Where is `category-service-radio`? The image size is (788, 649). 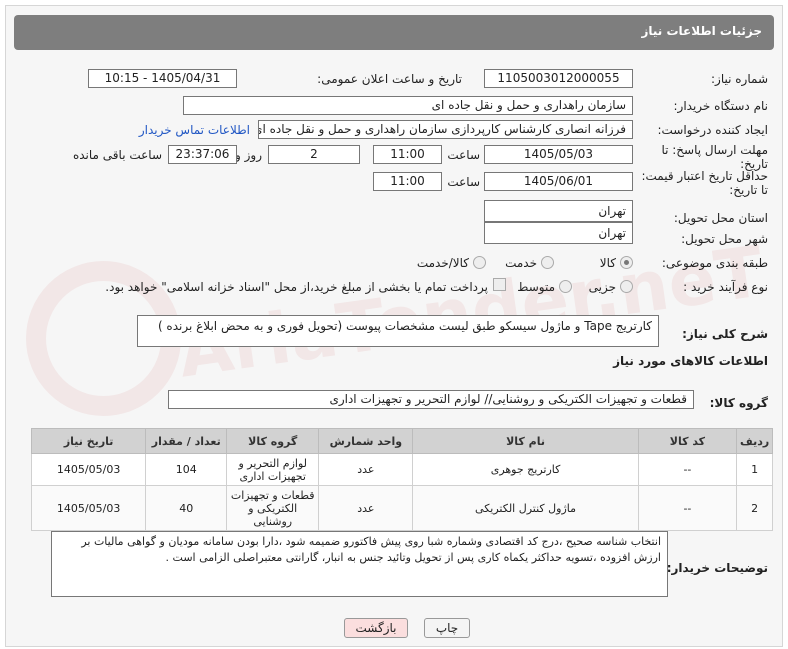
category-service-radio is located at coordinates (547, 262).